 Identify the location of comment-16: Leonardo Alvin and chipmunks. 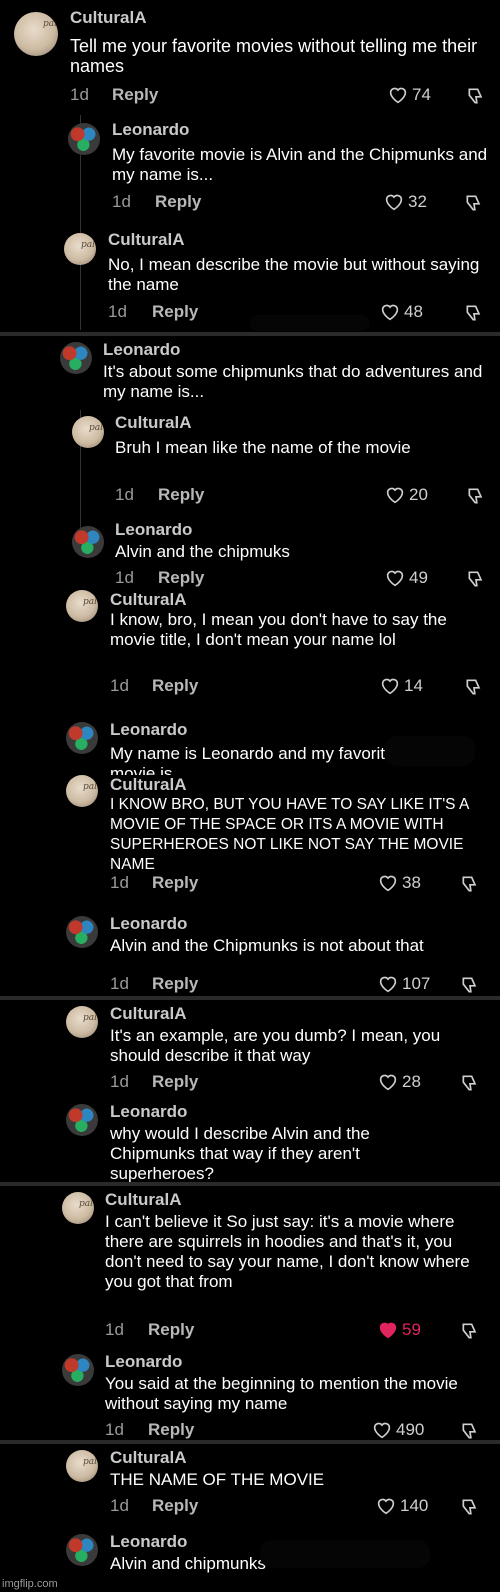
(250, 1560).